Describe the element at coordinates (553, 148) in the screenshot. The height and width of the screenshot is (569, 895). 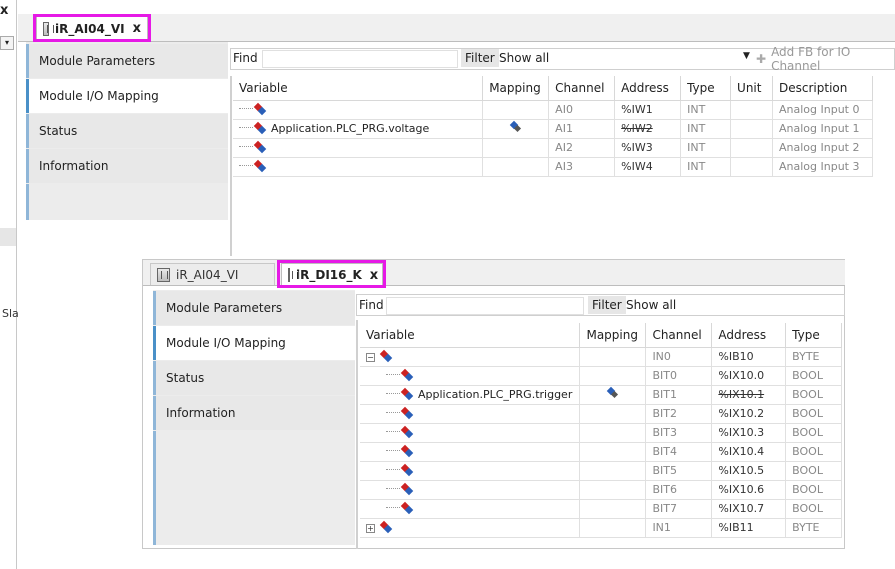
I see `table-row: AI2 %IW3 INT Analog Input 2` at that location.